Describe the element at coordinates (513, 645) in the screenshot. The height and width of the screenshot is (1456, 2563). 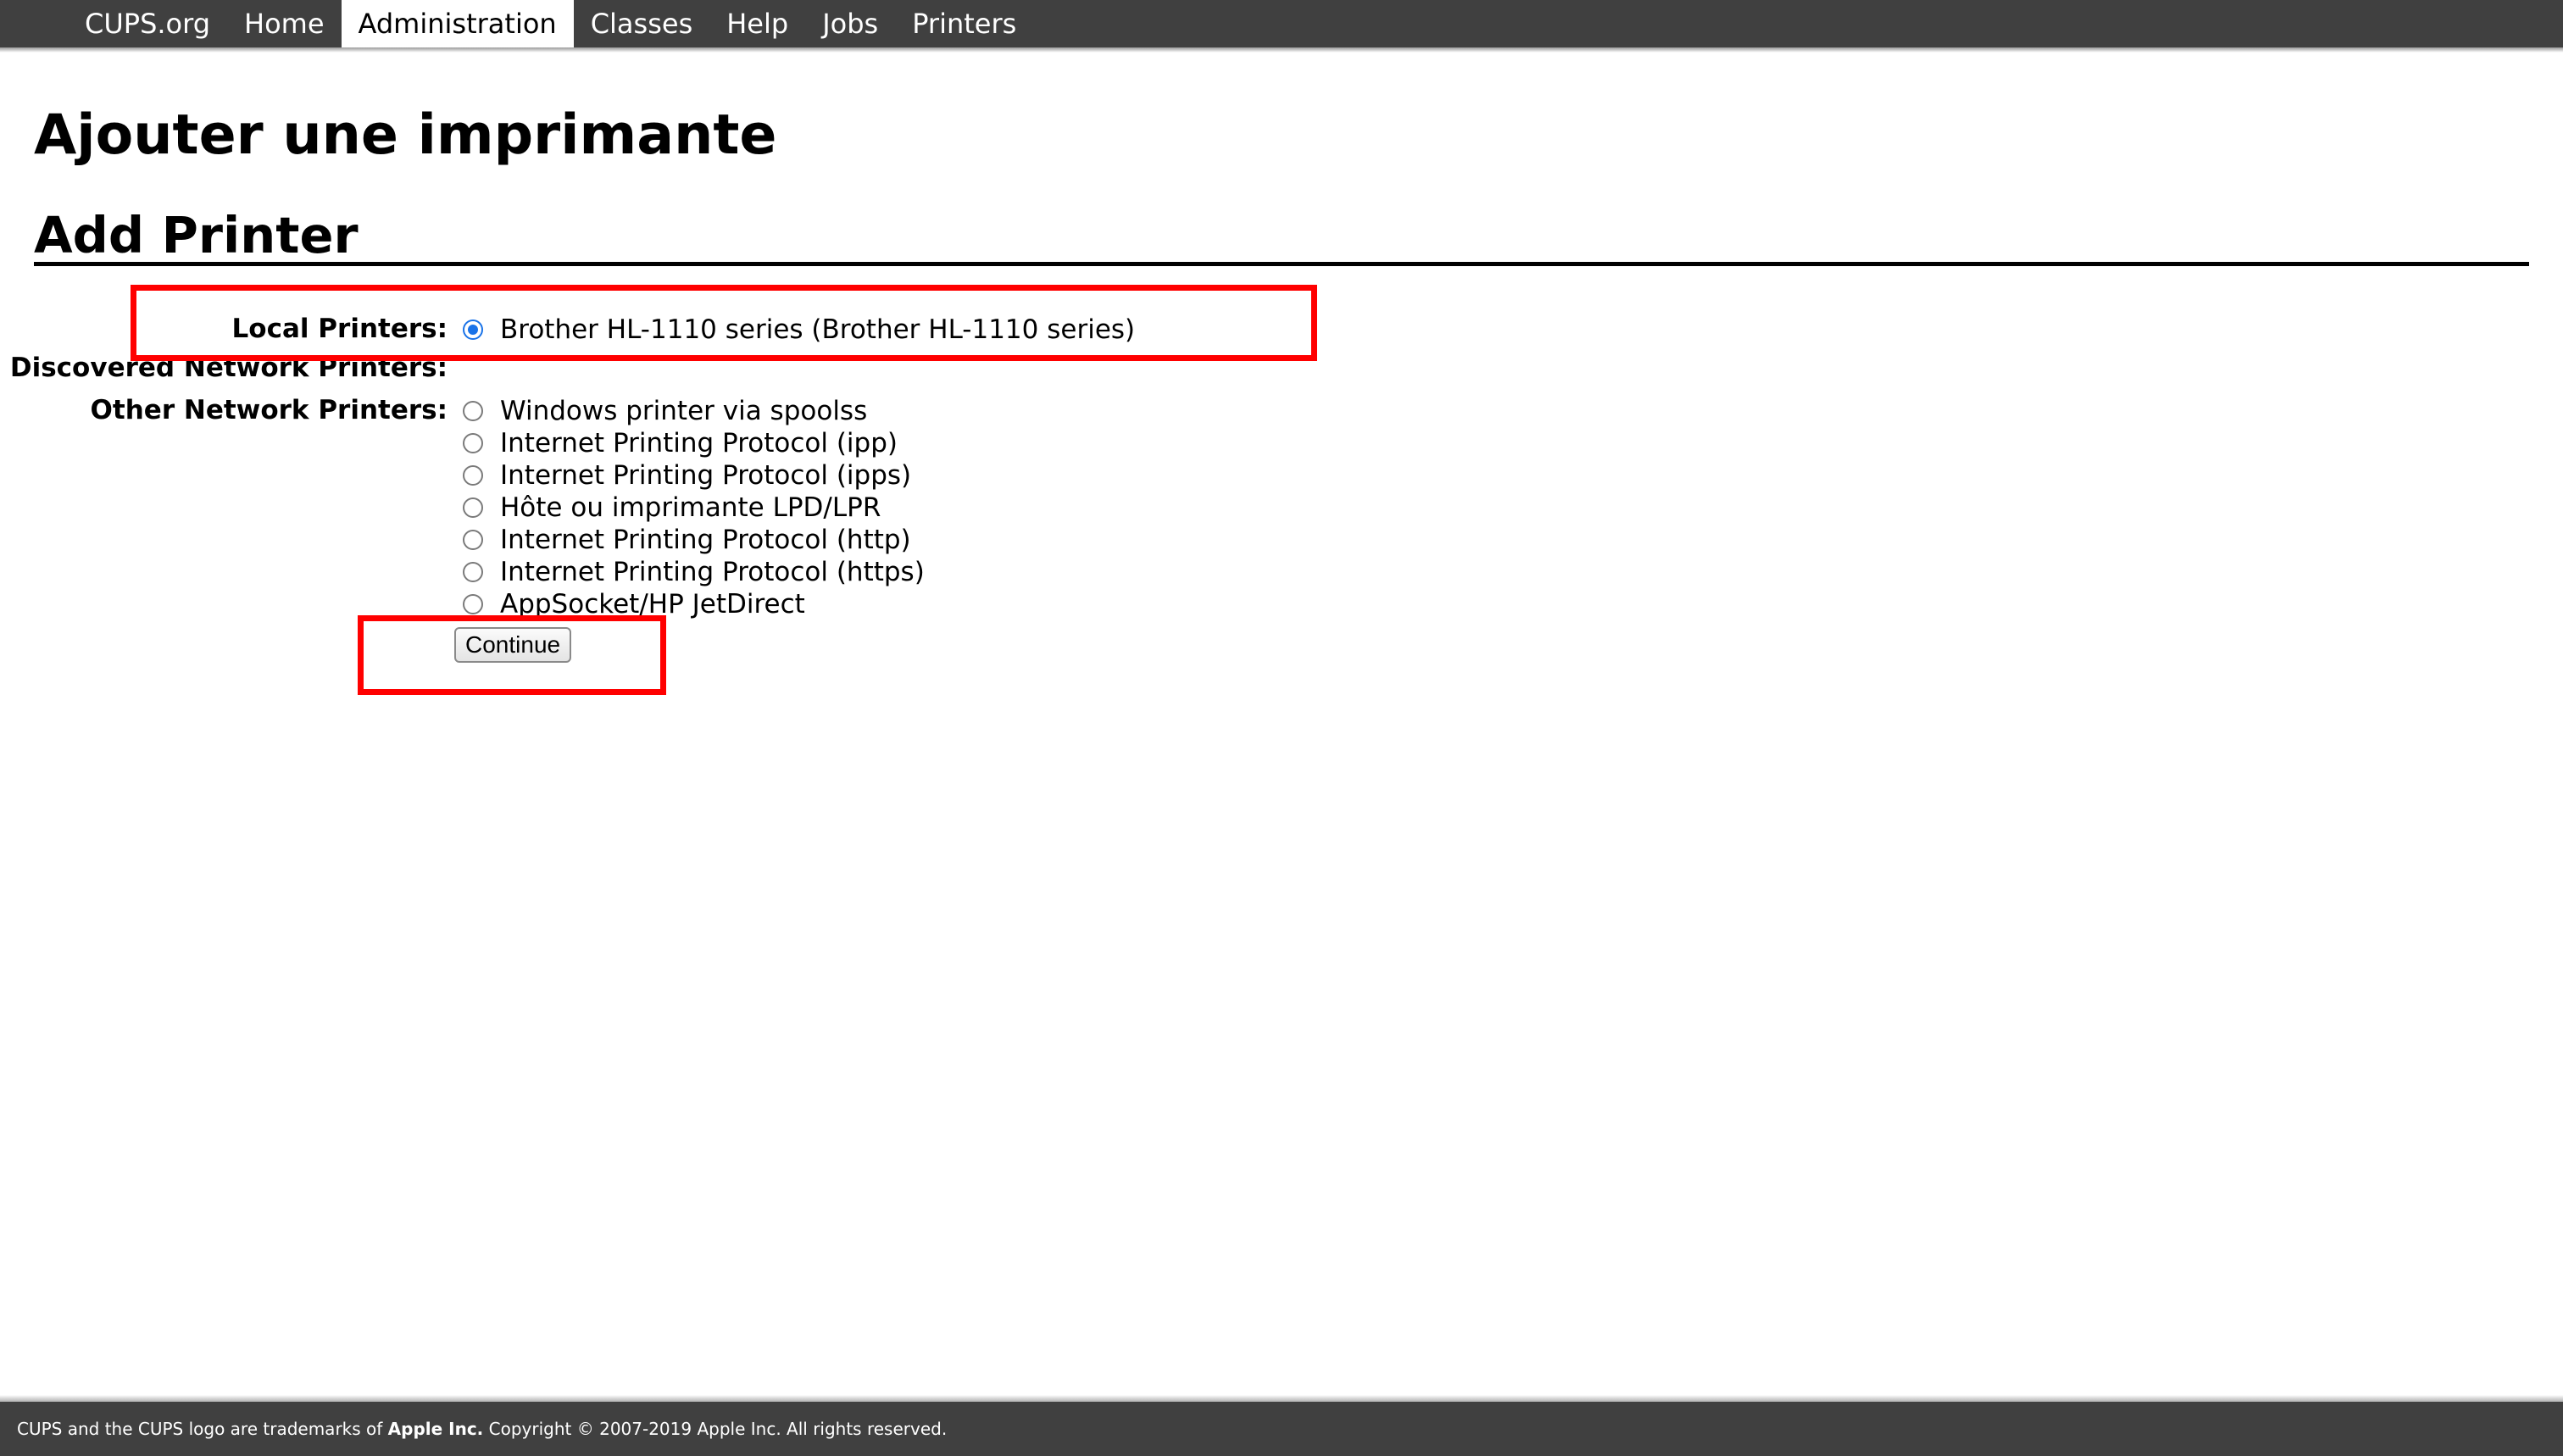
I see `continue-button: Continue` at that location.